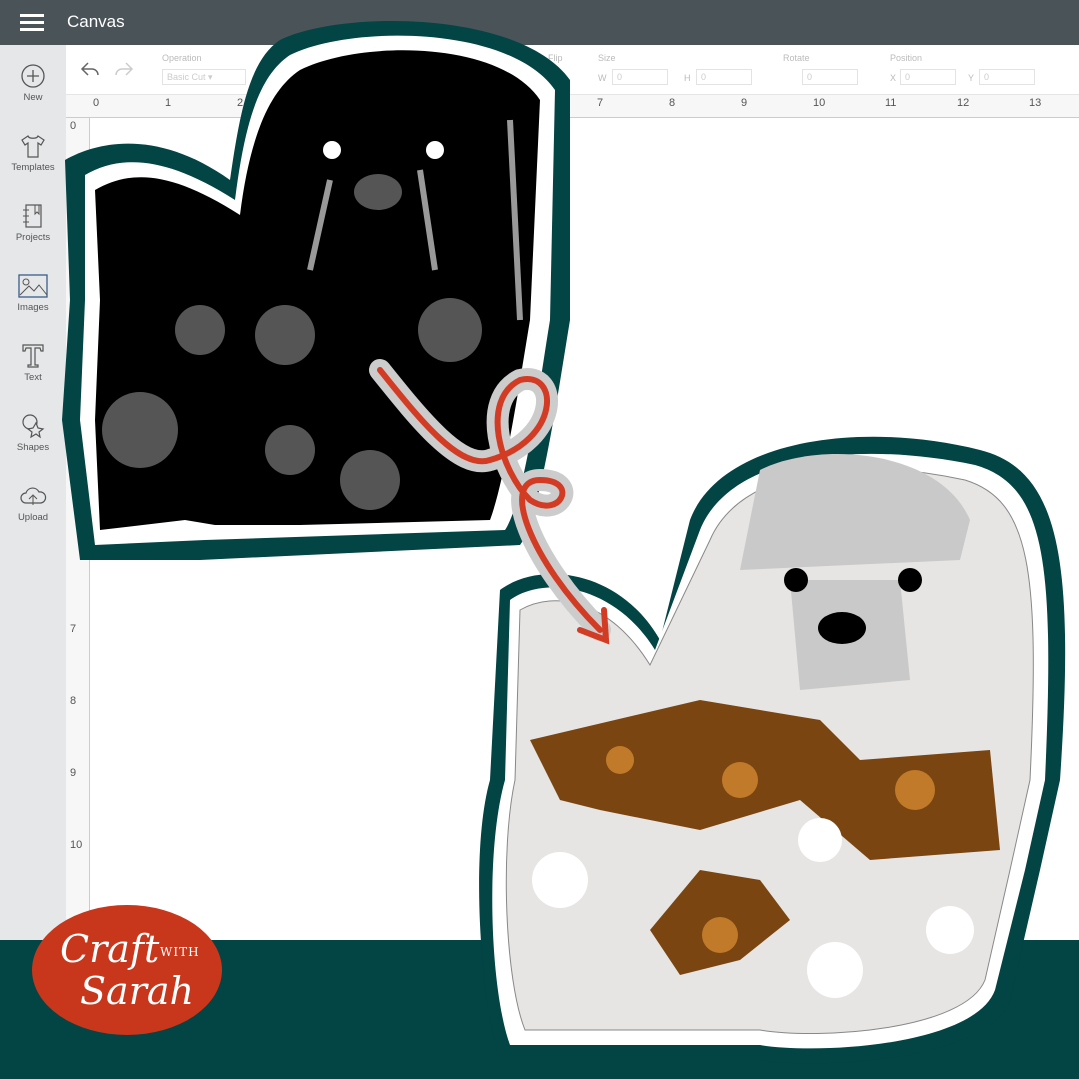  Describe the element at coordinates (180, 952) in the screenshot. I see `logo-text-with: WITH` at that location.